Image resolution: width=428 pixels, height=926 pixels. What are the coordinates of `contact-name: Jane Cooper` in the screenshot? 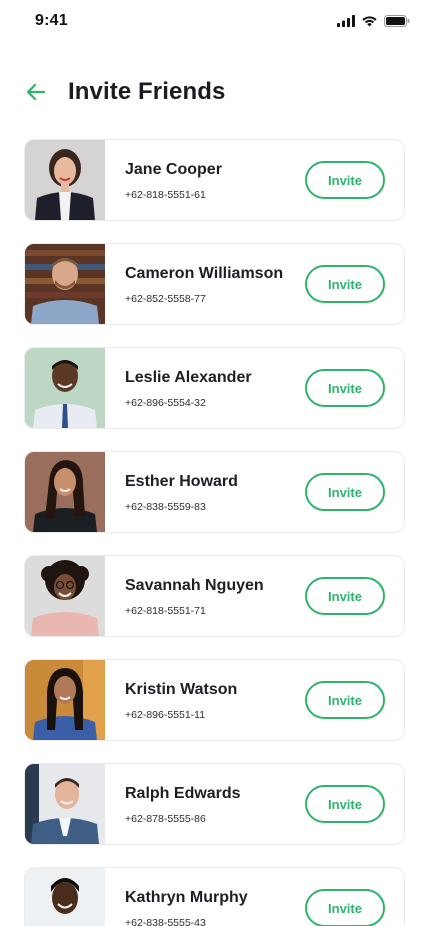 It's located at (173, 169).